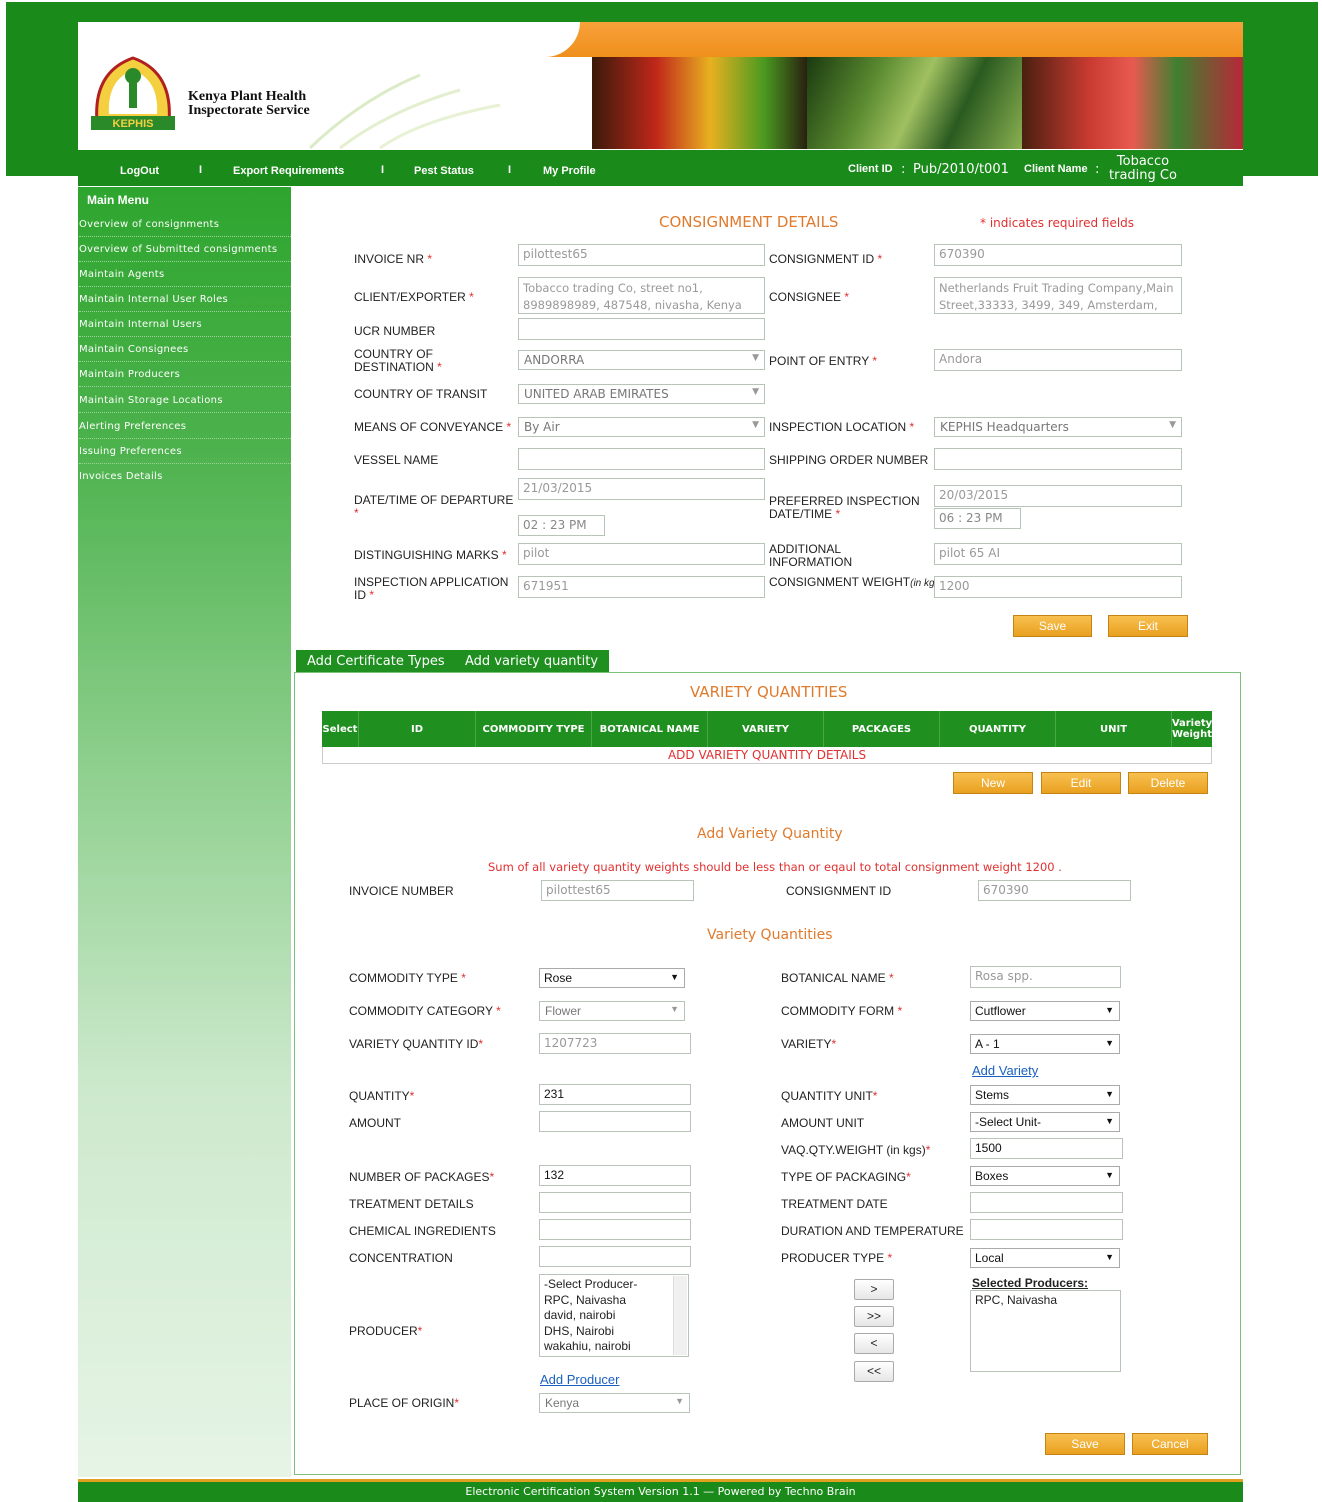 The width and height of the screenshot is (1322, 1502). Describe the element at coordinates (874, 1316) in the screenshot. I see `move-all-right-button: >>` at that location.